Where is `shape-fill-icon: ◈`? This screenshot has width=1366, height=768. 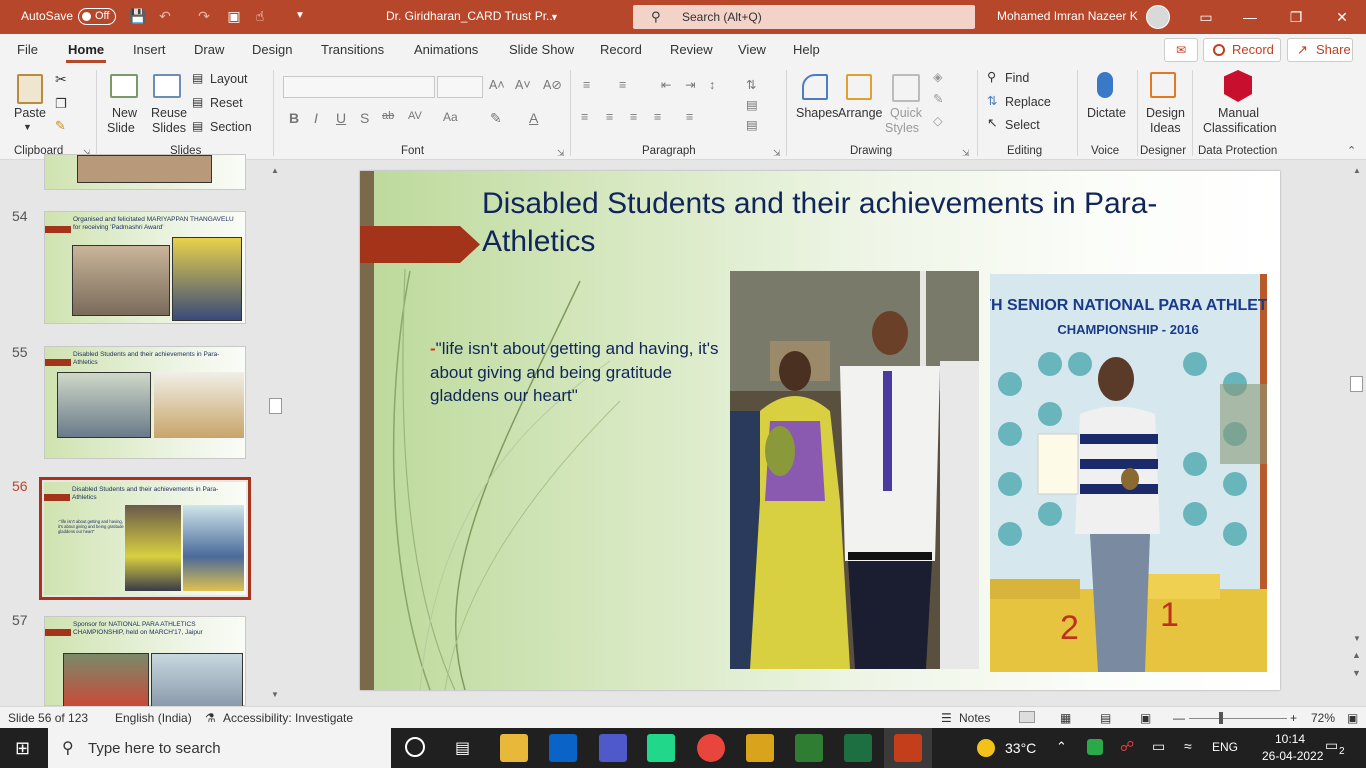 shape-fill-icon: ◈ is located at coordinates (938, 77).